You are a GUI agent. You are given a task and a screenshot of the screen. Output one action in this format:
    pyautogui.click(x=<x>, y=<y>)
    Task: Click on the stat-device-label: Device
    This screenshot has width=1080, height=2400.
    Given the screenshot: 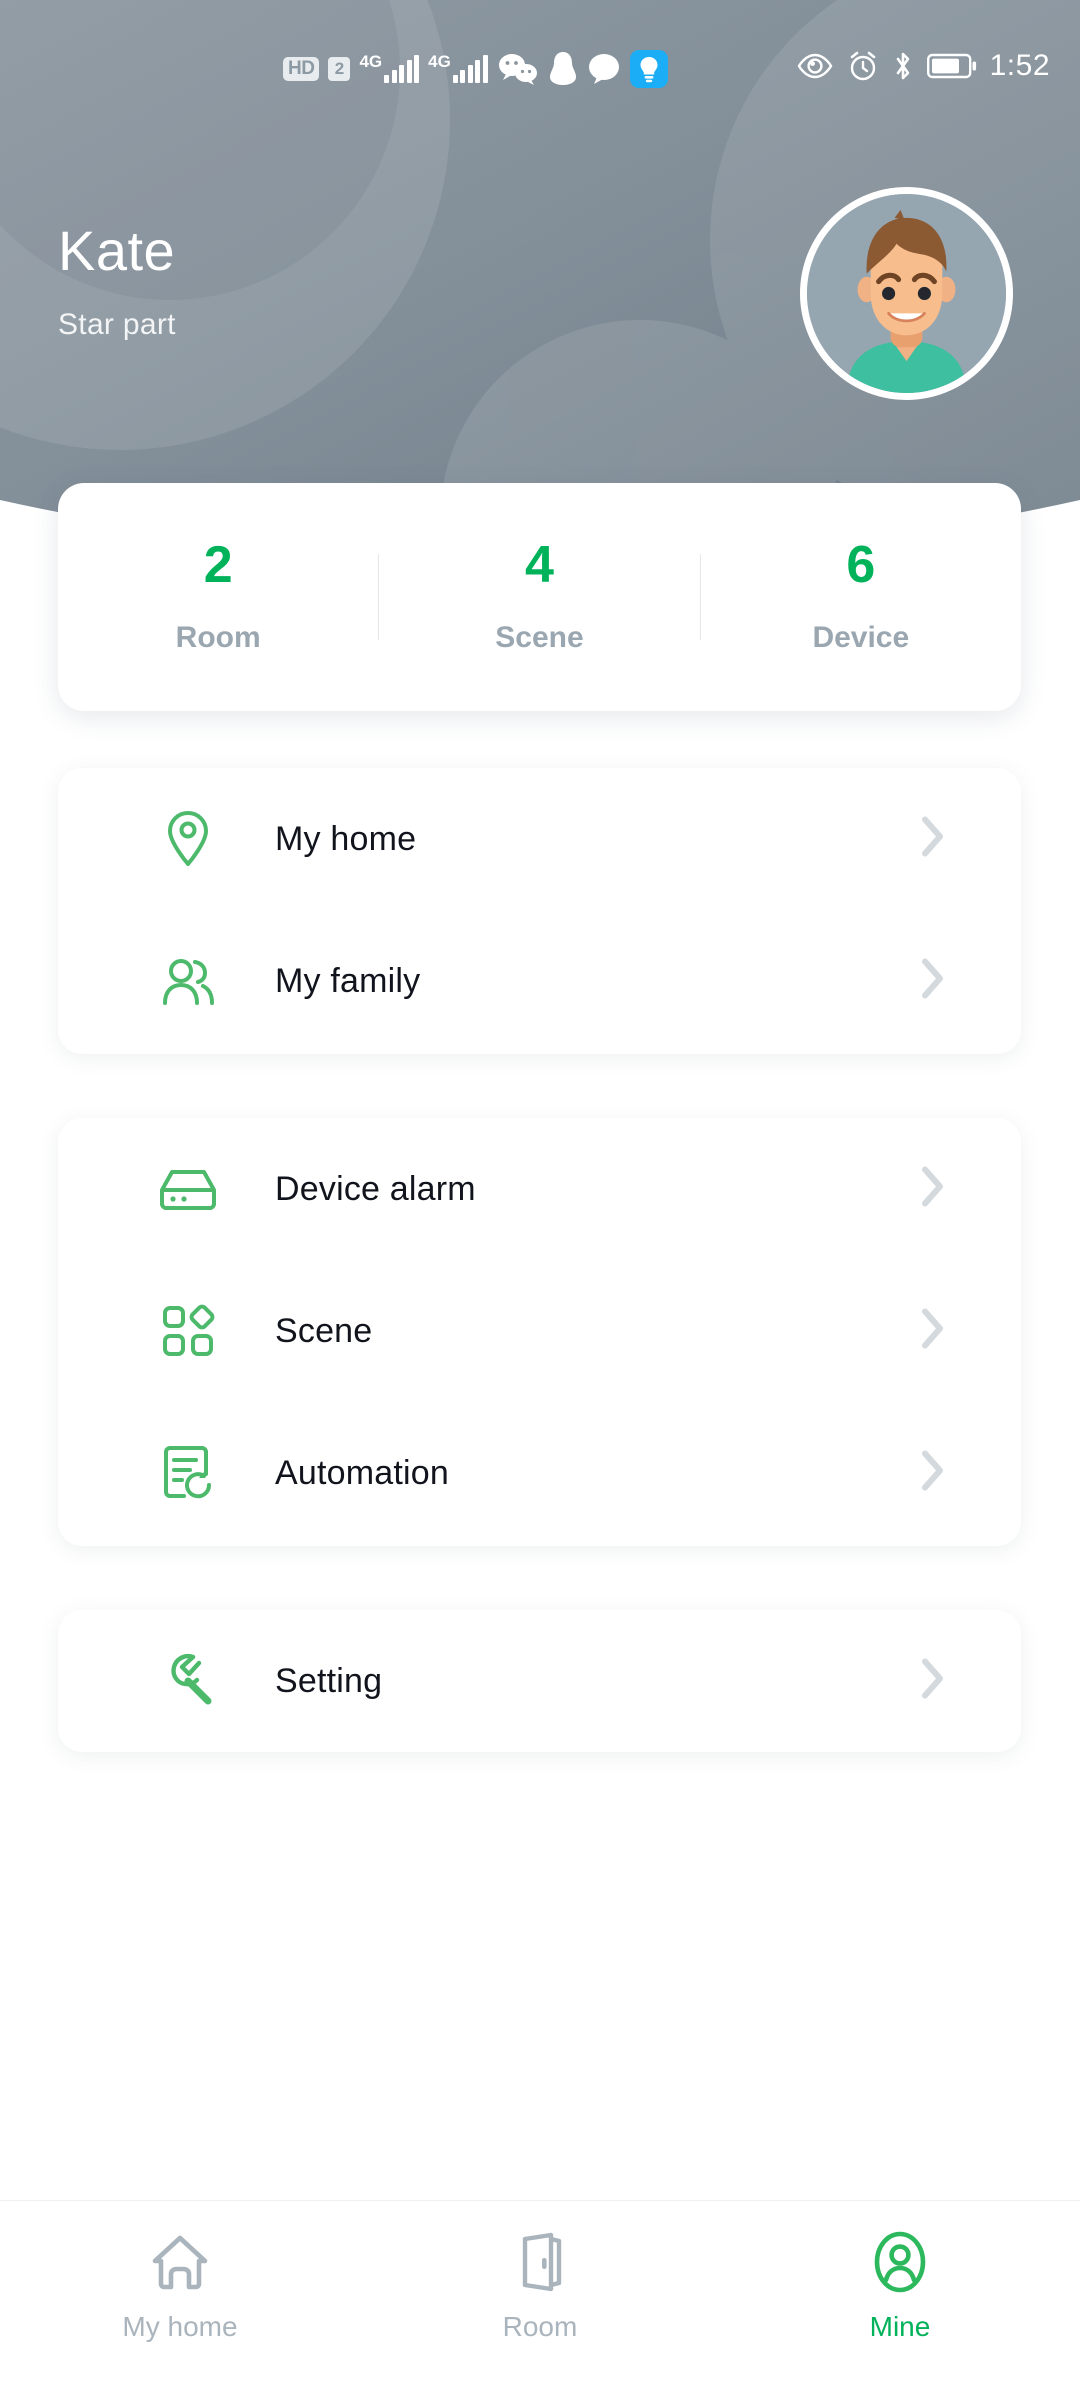 What is the action you would take?
    pyautogui.click(x=861, y=637)
    